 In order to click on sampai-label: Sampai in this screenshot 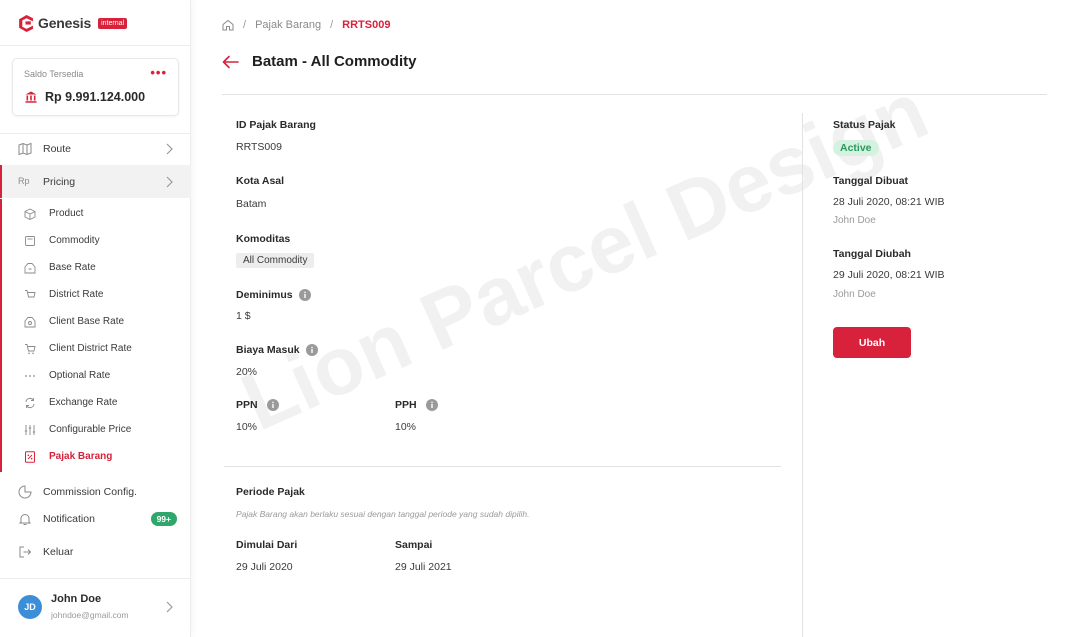, I will do `click(414, 545)`.